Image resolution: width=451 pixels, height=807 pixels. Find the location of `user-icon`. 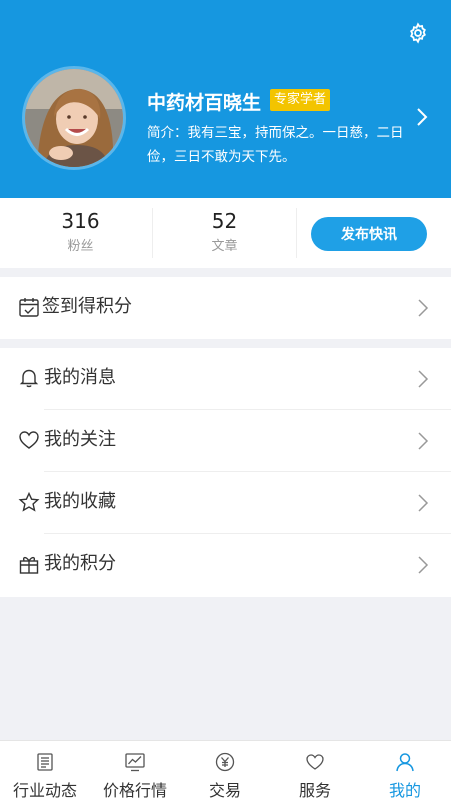

user-icon is located at coordinates (405, 762).